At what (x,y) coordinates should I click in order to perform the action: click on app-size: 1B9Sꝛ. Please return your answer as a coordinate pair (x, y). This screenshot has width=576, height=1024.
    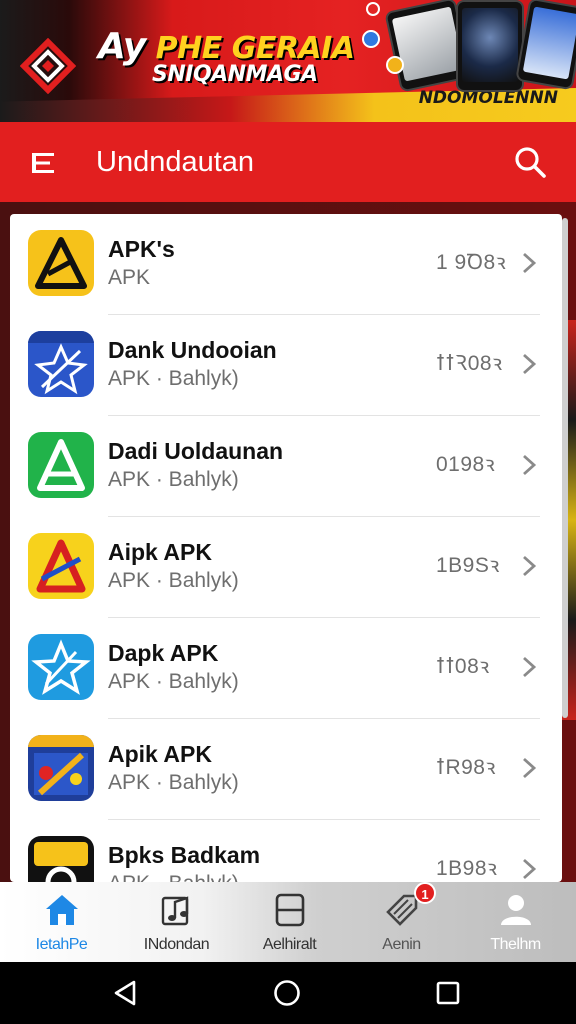
    Looking at the image, I should click on (468, 565).